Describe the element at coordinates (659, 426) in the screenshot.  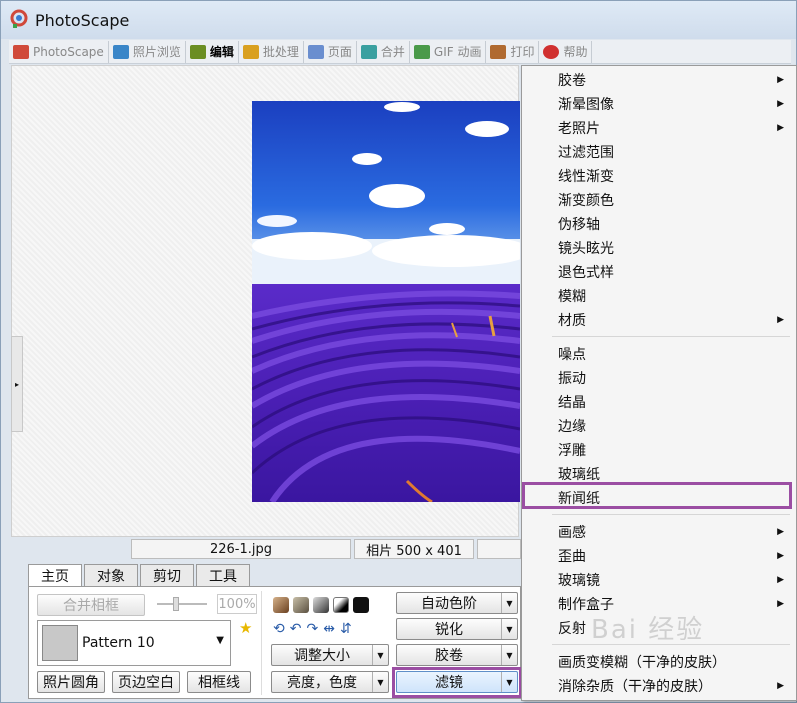
I see `menu-item: 边缘` at that location.